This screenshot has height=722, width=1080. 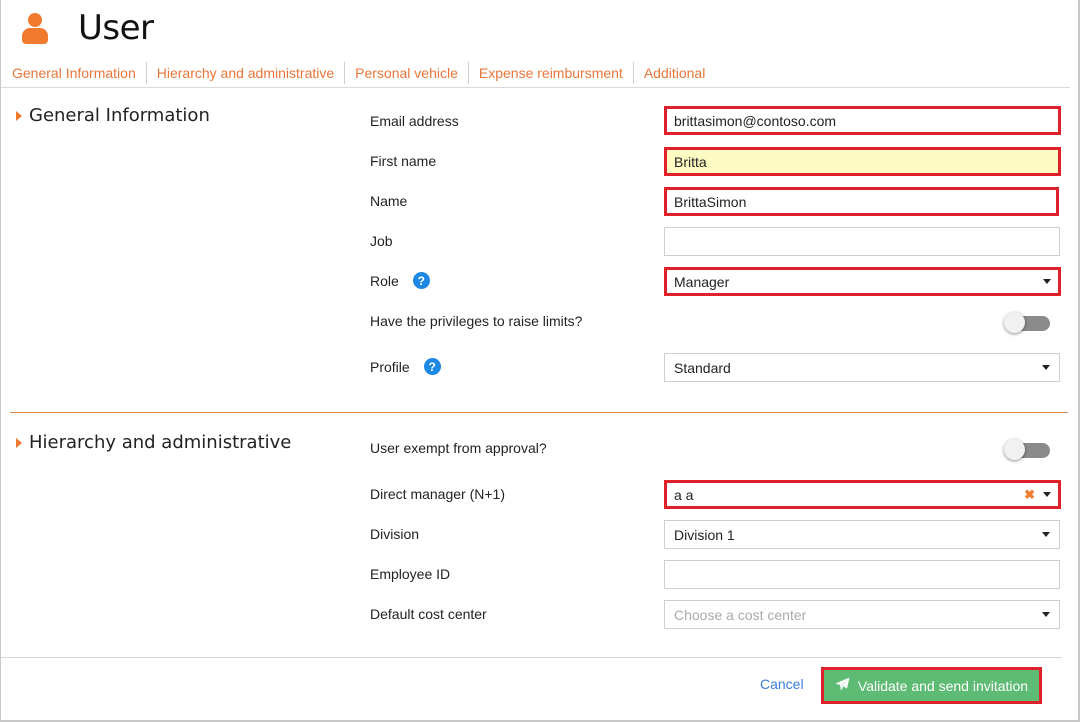 I want to click on division-label: Division, so click(x=395, y=534).